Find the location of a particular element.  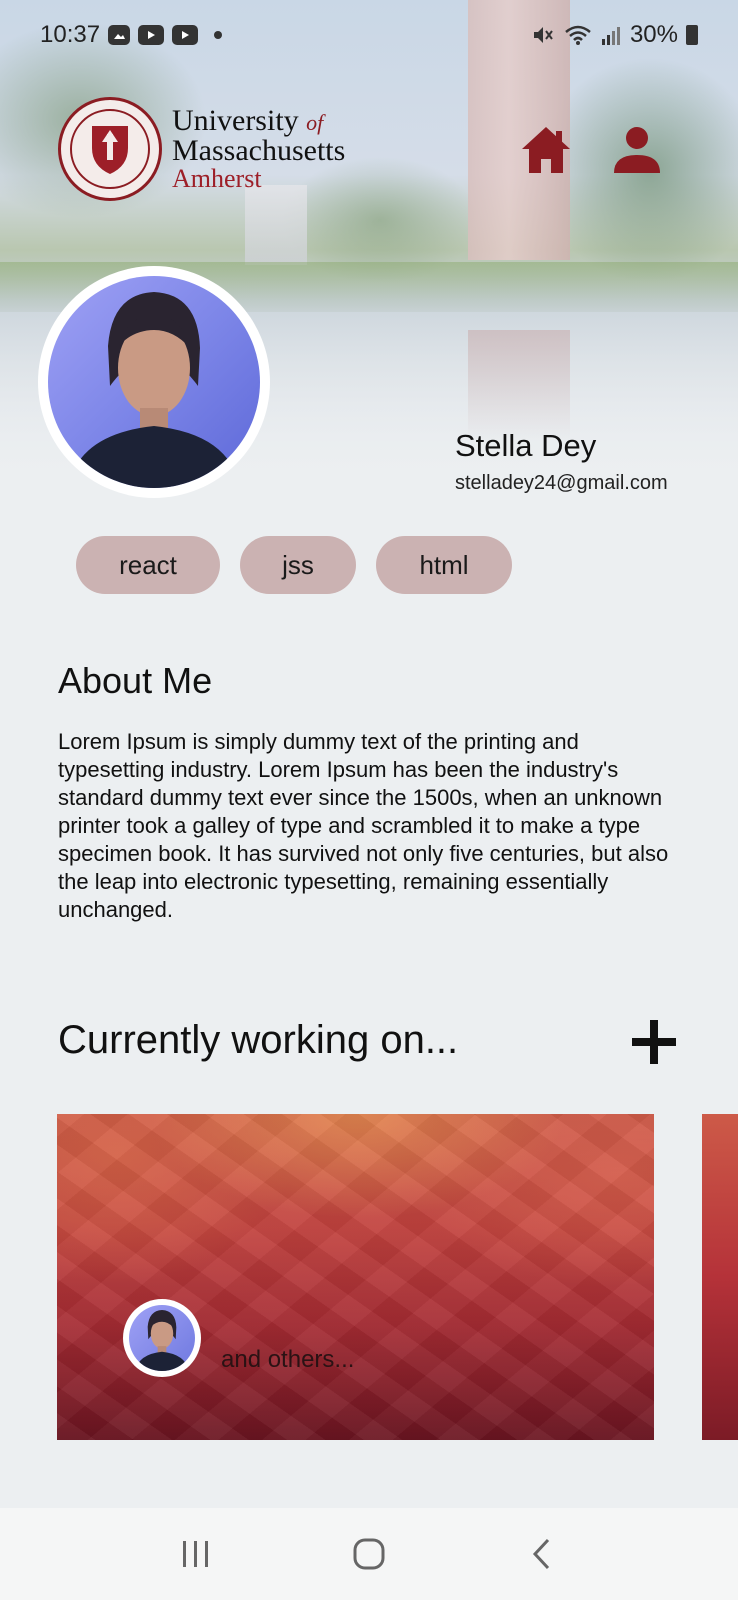

university-seal-logo is located at coordinates (110, 149).